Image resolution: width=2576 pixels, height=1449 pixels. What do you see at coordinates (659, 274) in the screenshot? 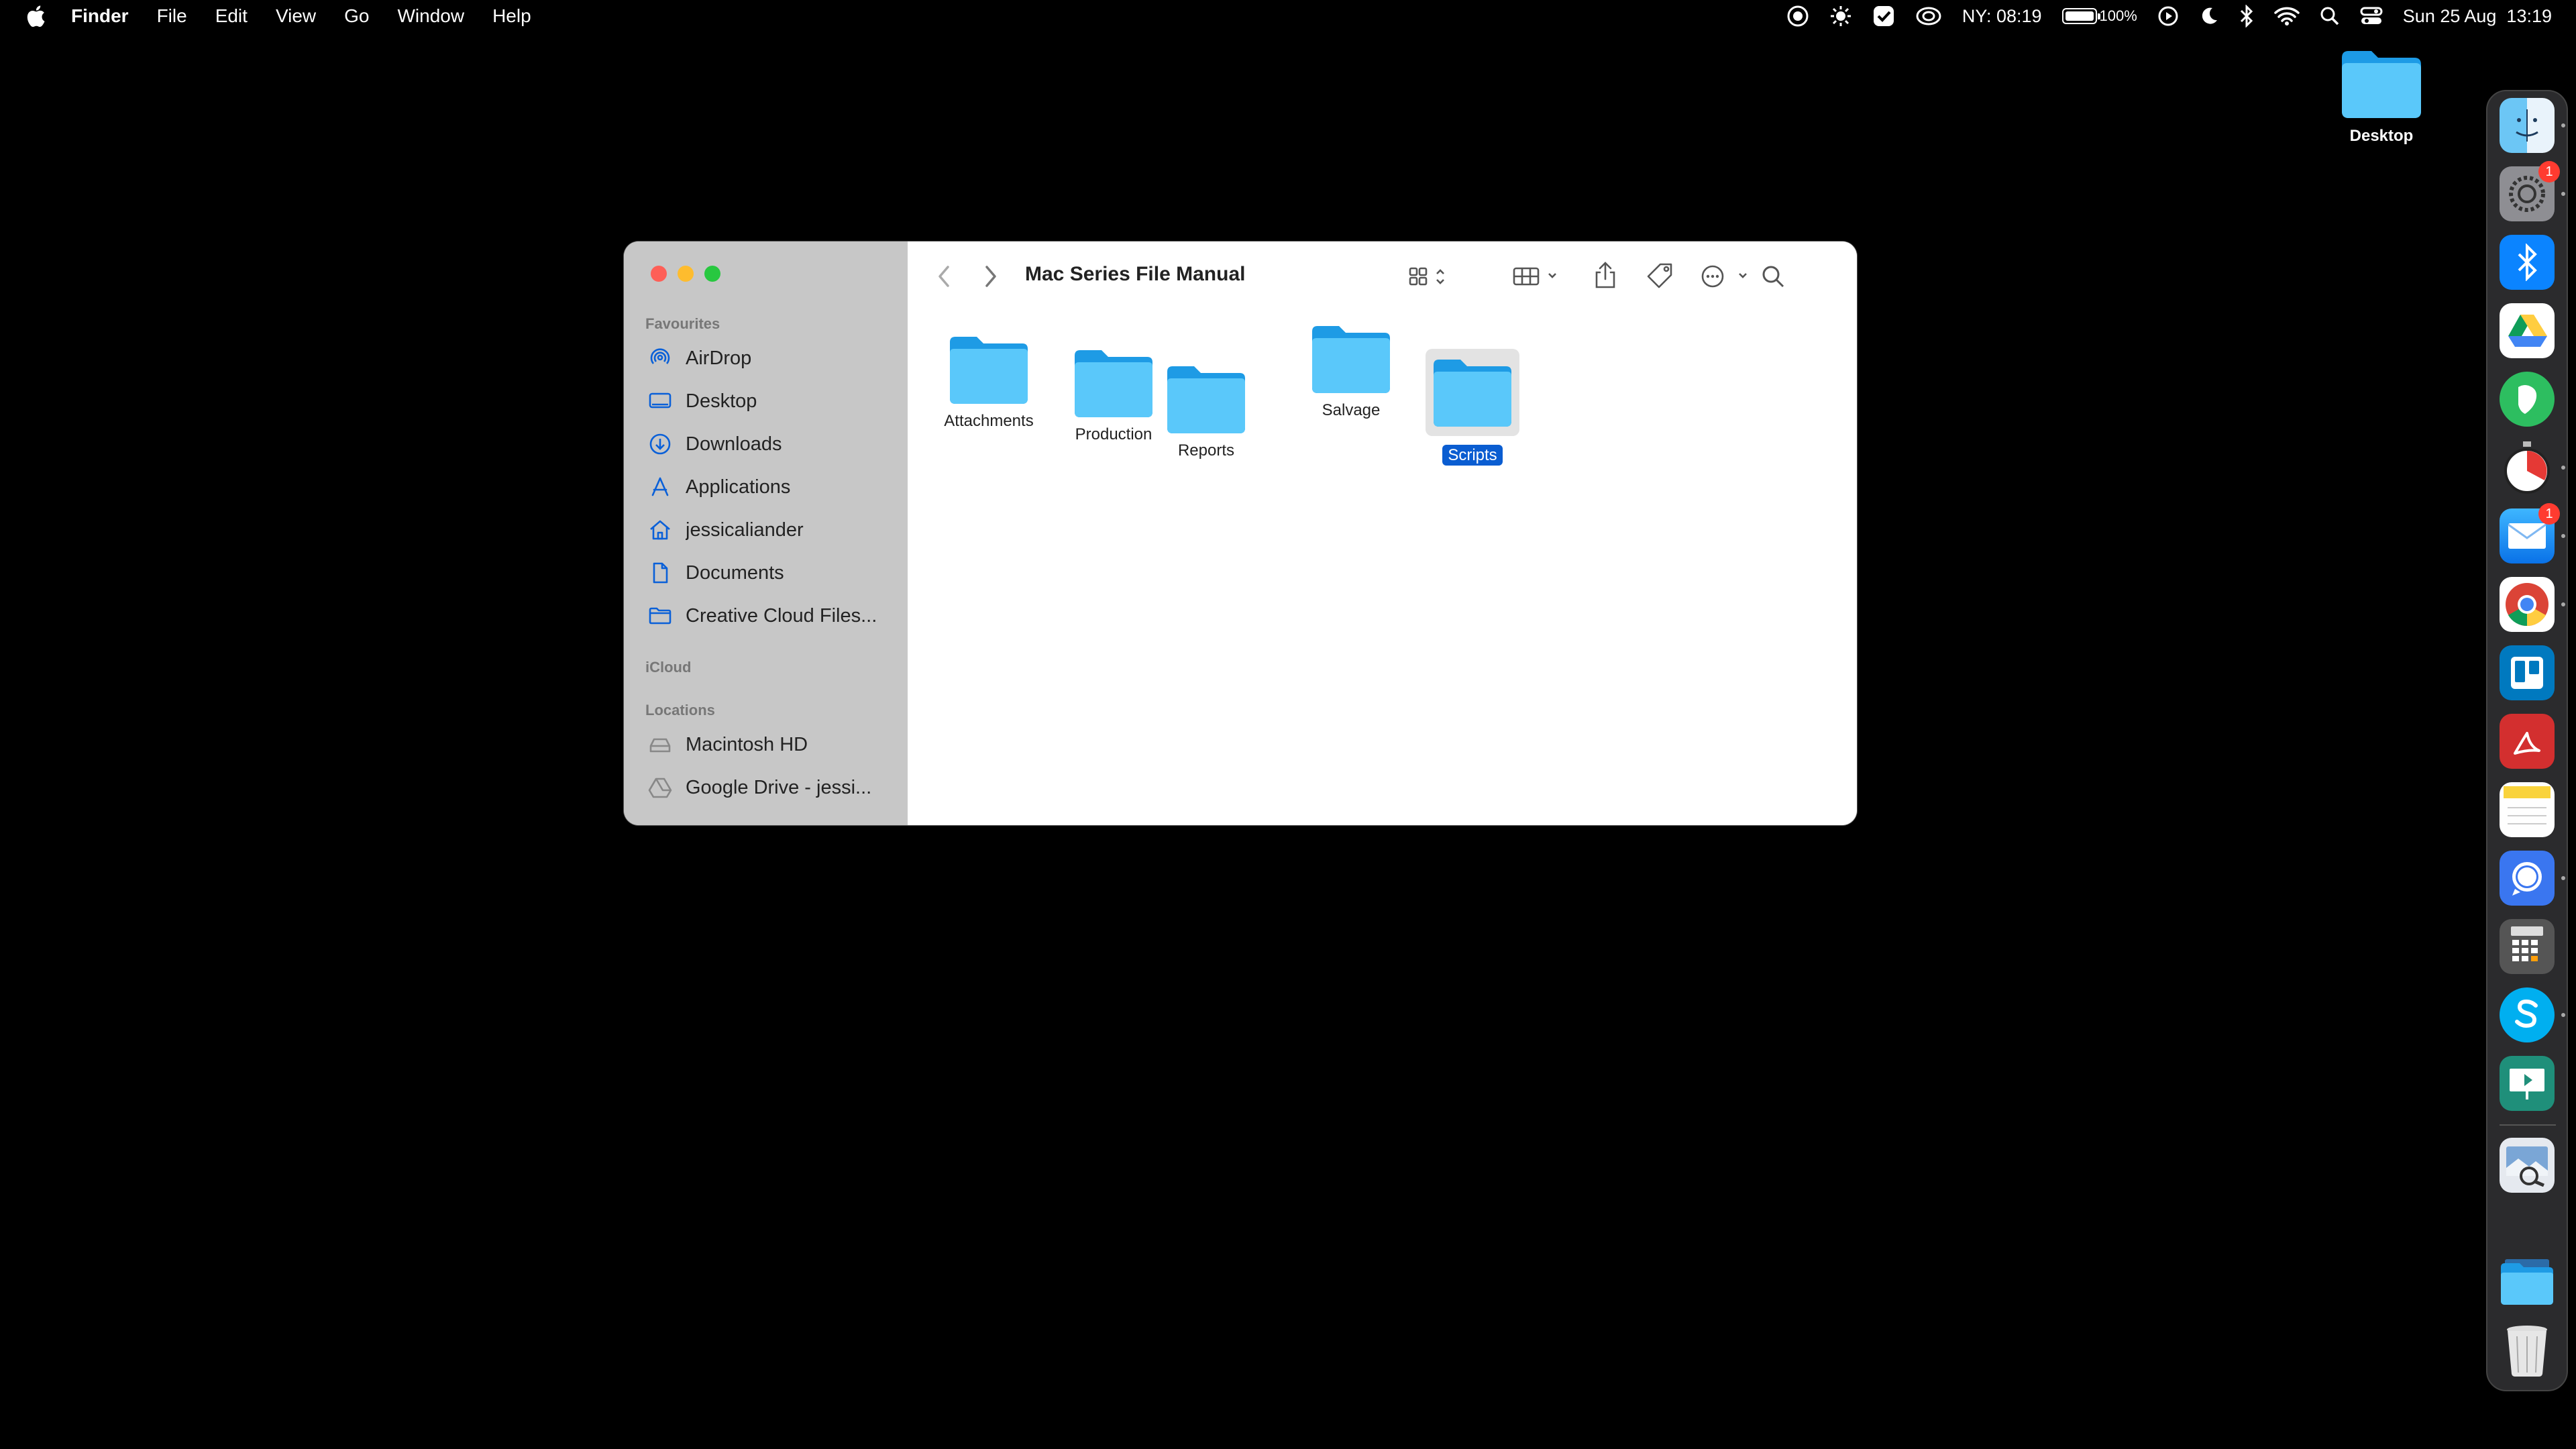
I see `close-button` at bounding box center [659, 274].